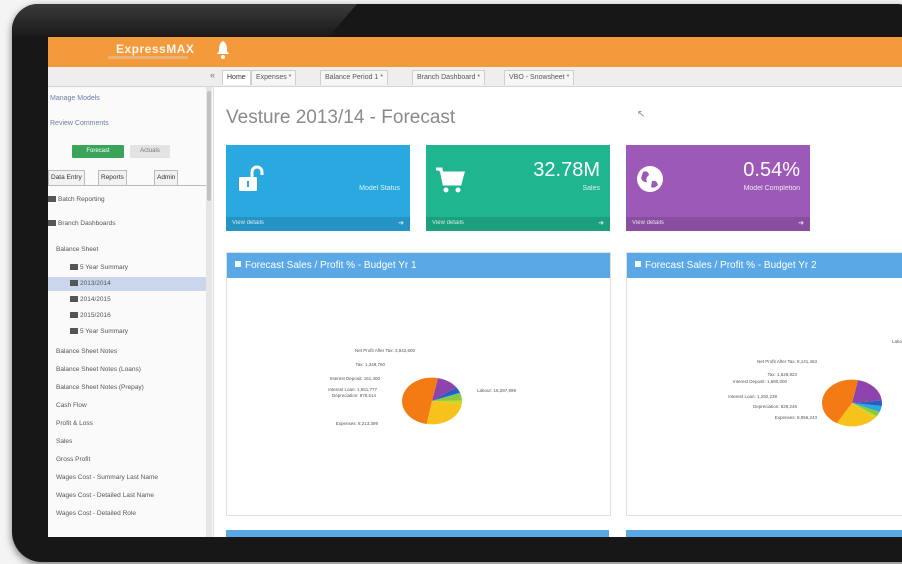  Describe the element at coordinates (148, 57) in the screenshot. I see `logo-tagline-bar` at that location.